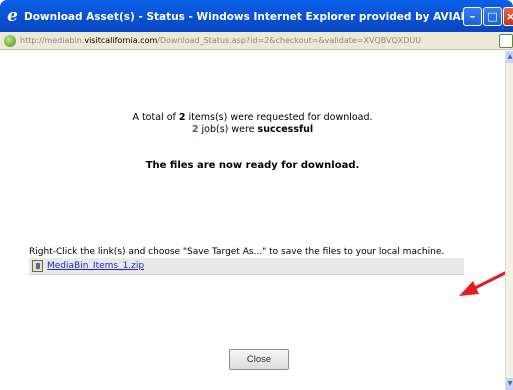 The image size is (513, 390). Describe the element at coordinates (509, 57) in the screenshot. I see `scroll-up-icon: ▲` at that location.